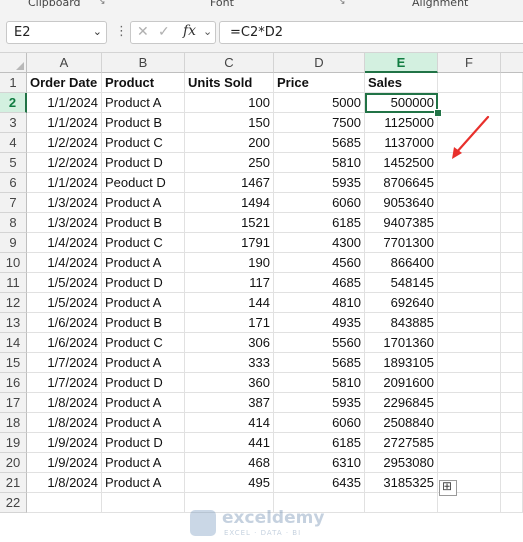  I want to click on cell: 7701300, so click(401, 243).